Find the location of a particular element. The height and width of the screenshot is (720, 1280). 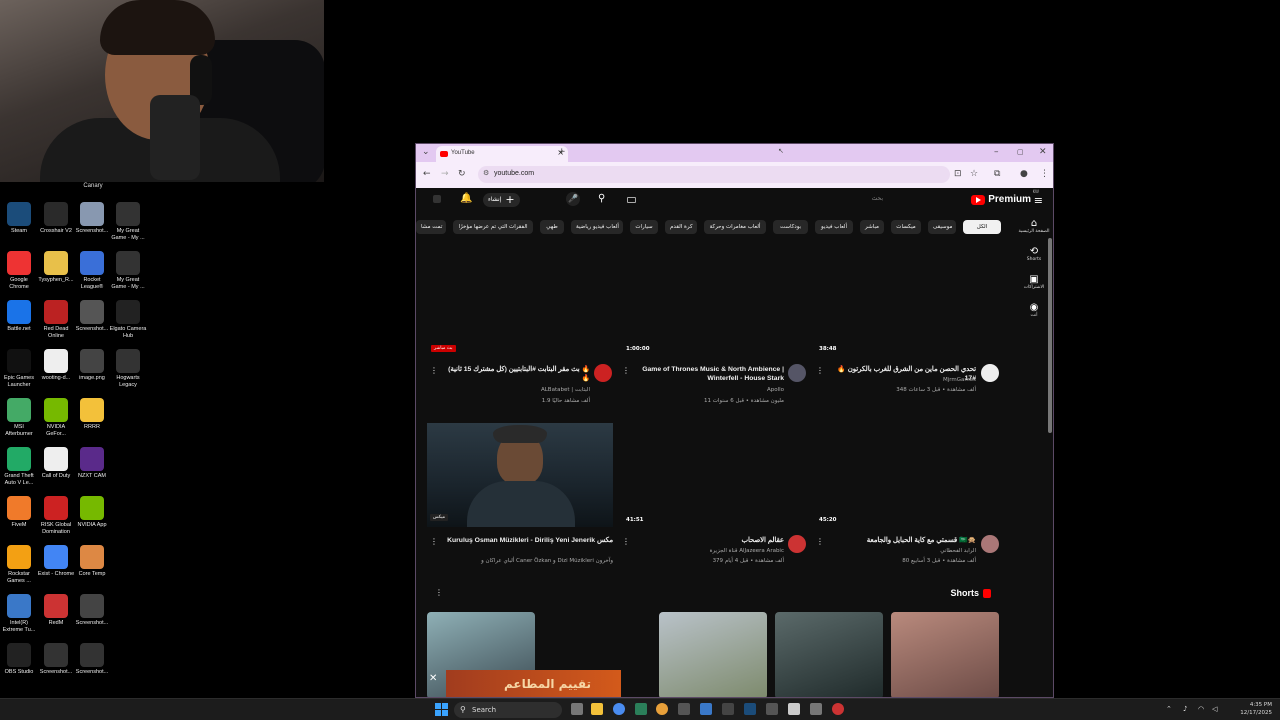

filter-chip: ألعاب فيديو is located at coordinates (834, 227).